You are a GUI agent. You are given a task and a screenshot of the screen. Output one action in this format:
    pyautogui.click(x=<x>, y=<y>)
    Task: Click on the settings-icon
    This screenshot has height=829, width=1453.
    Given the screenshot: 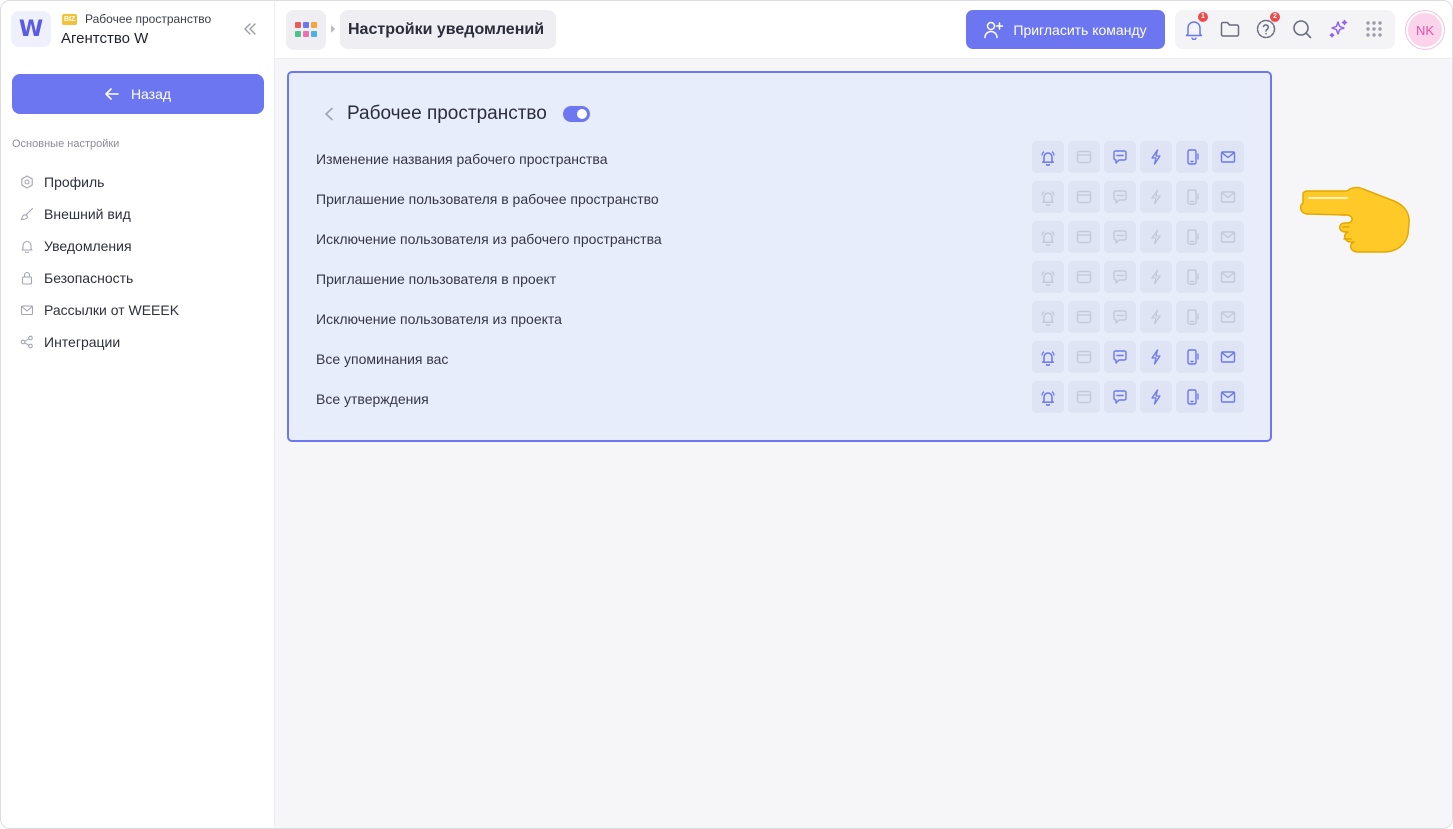 What is the action you would take?
    pyautogui.click(x=27, y=182)
    